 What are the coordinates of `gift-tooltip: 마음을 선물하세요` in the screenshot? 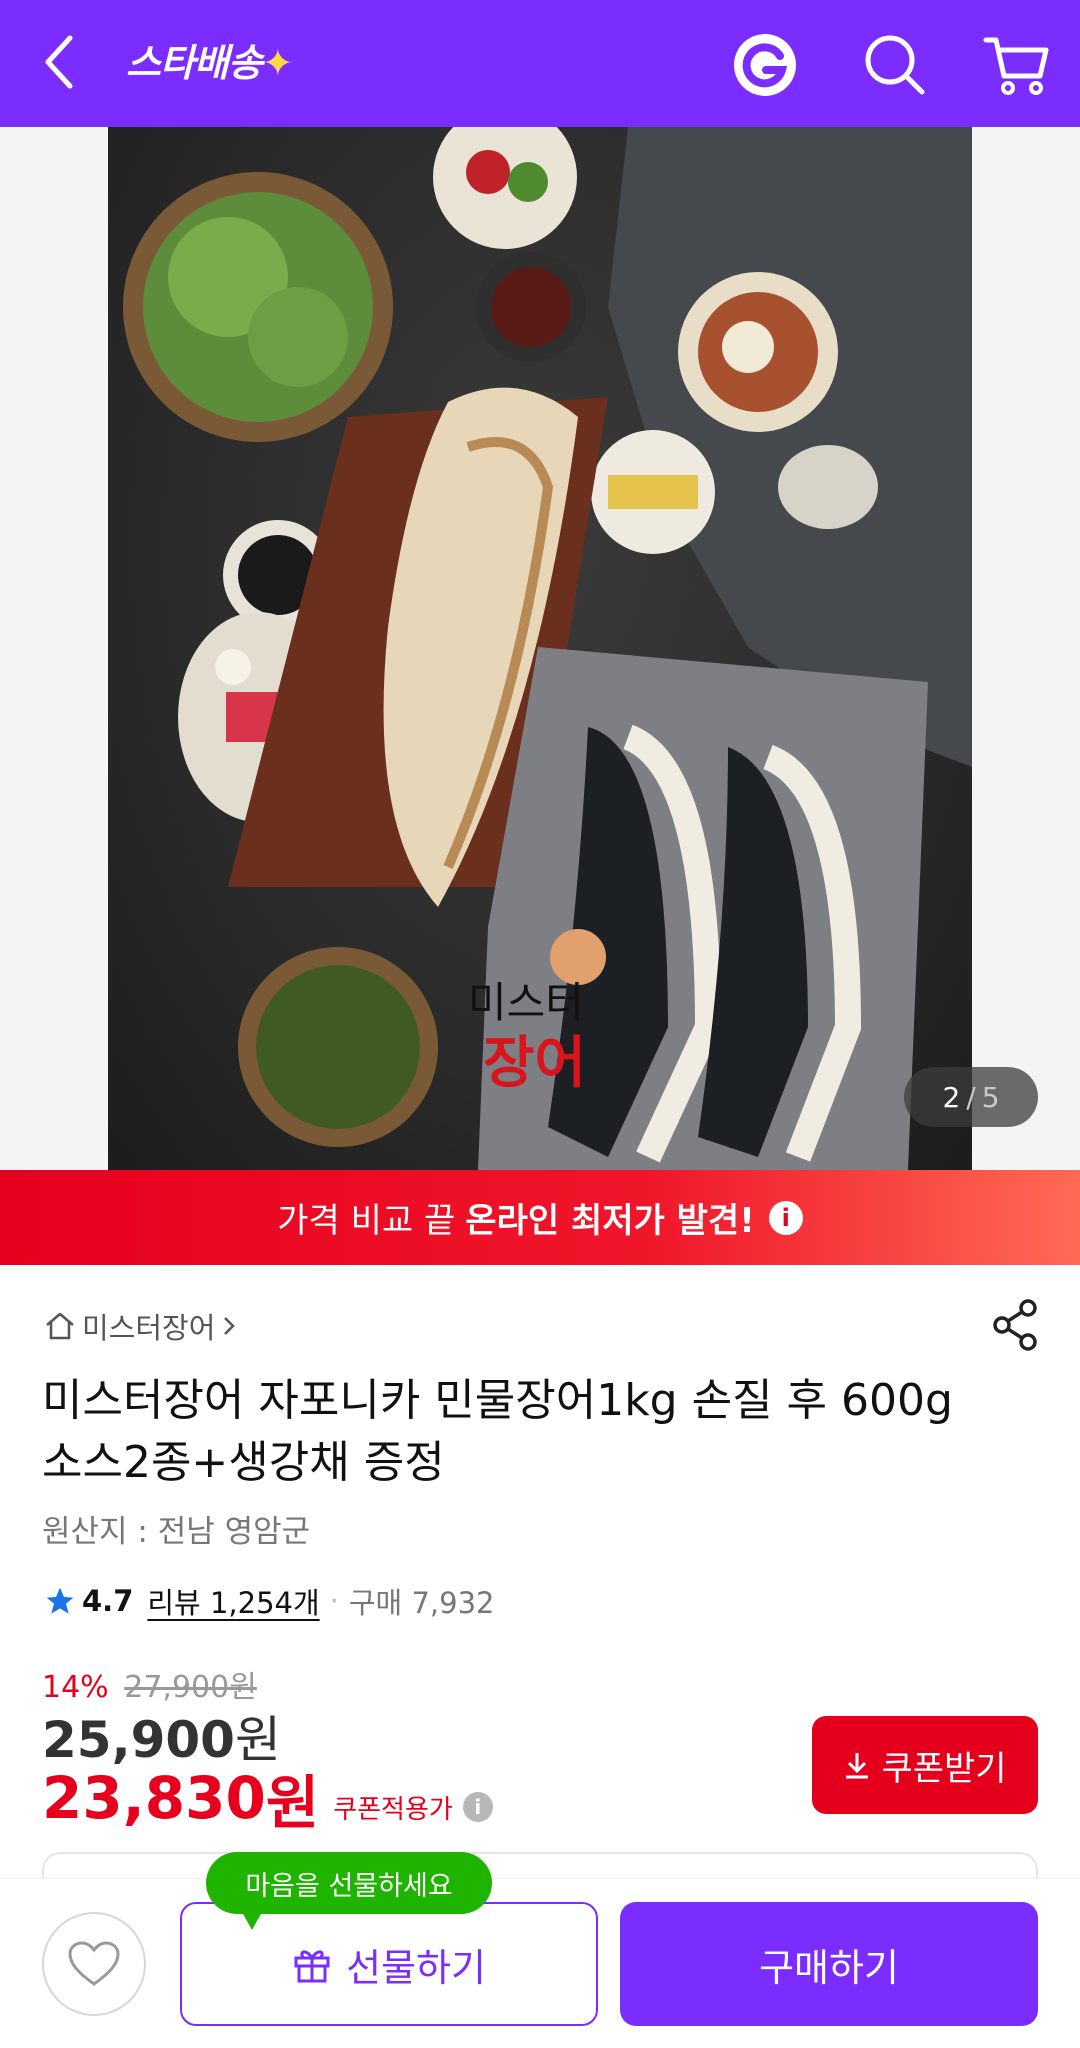 It's located at (349, 1891).